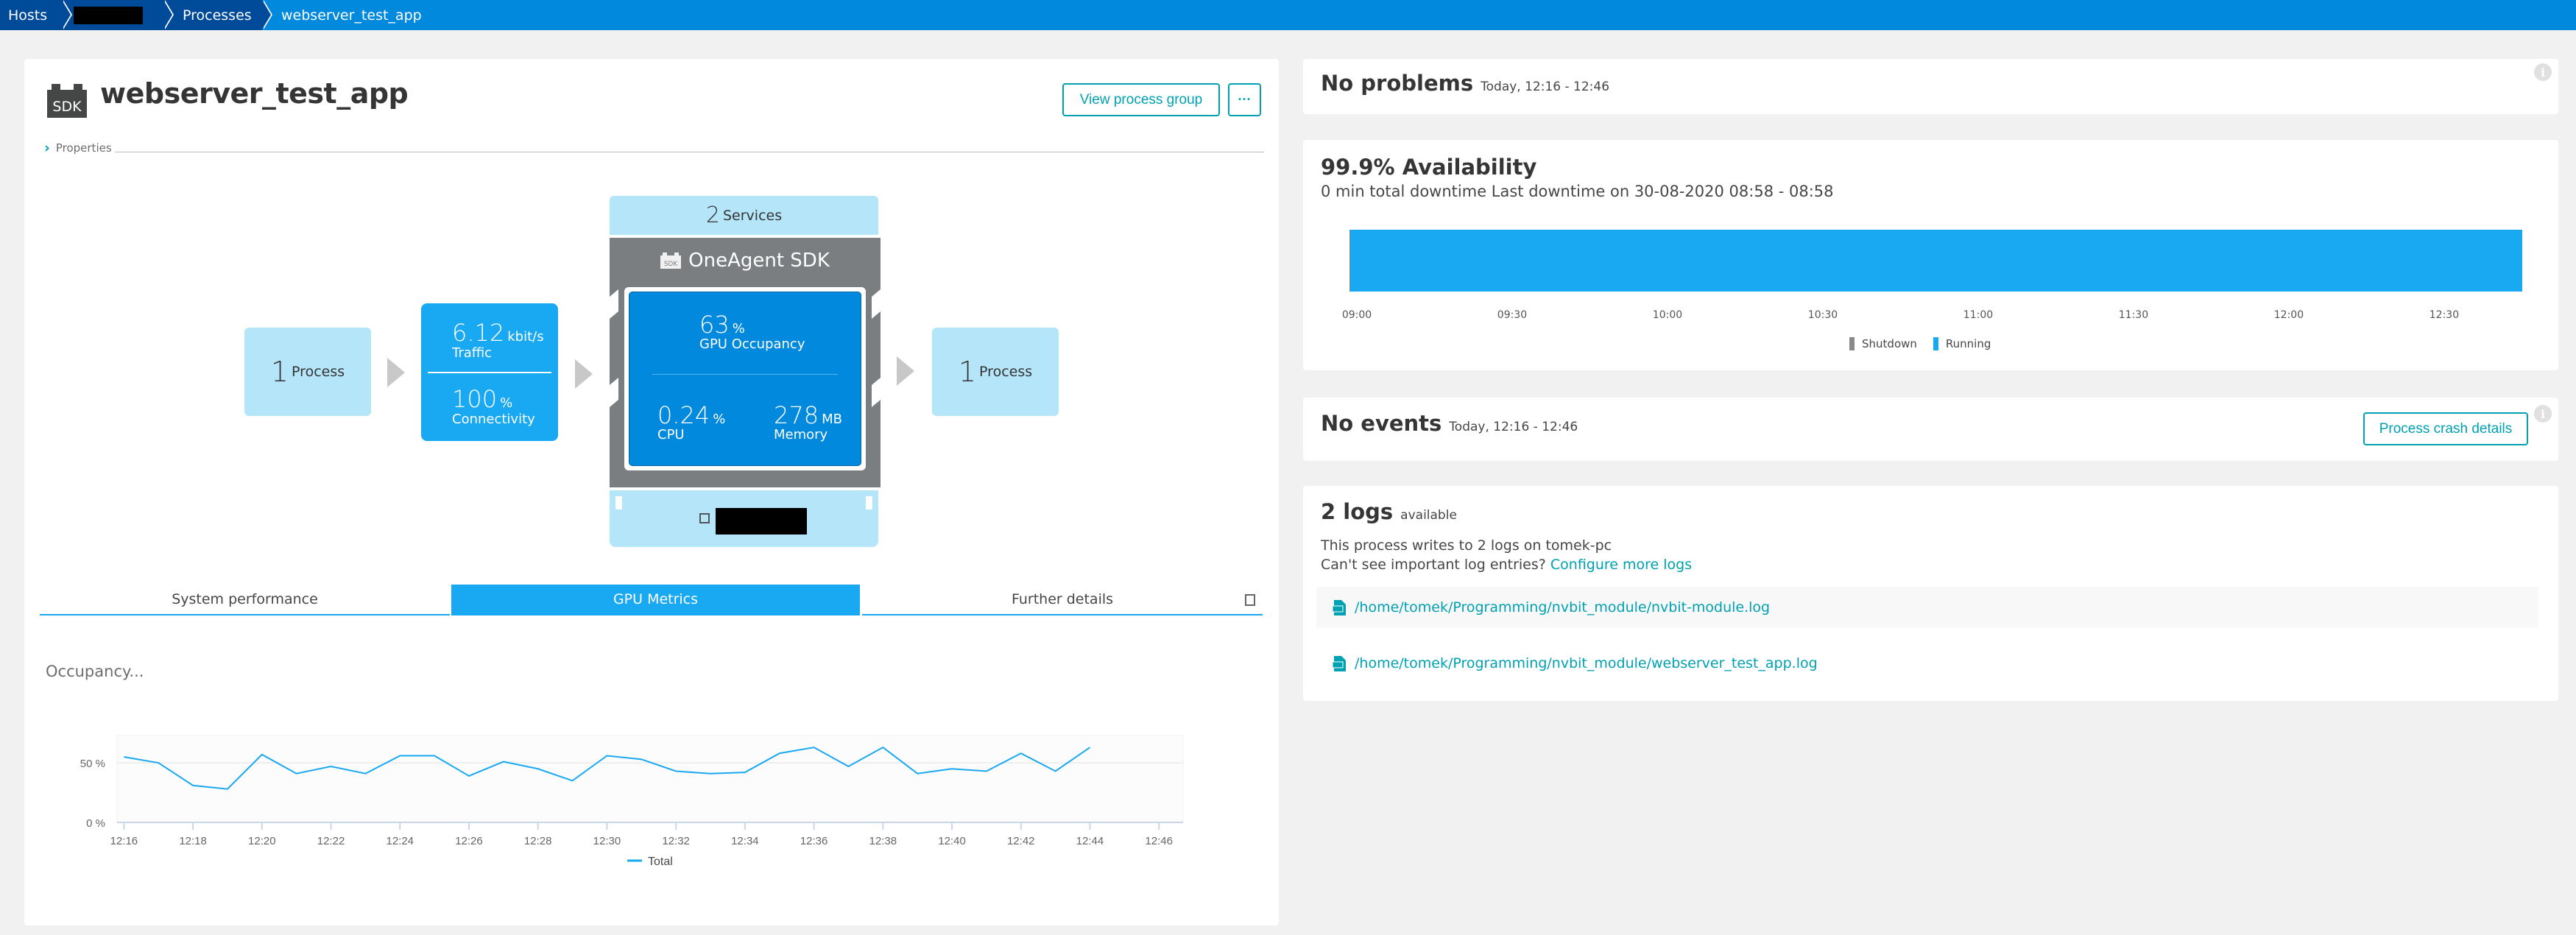  I want to click on problems-title: No problems Today, 12:16 - 12:46, so click(1465, 83).